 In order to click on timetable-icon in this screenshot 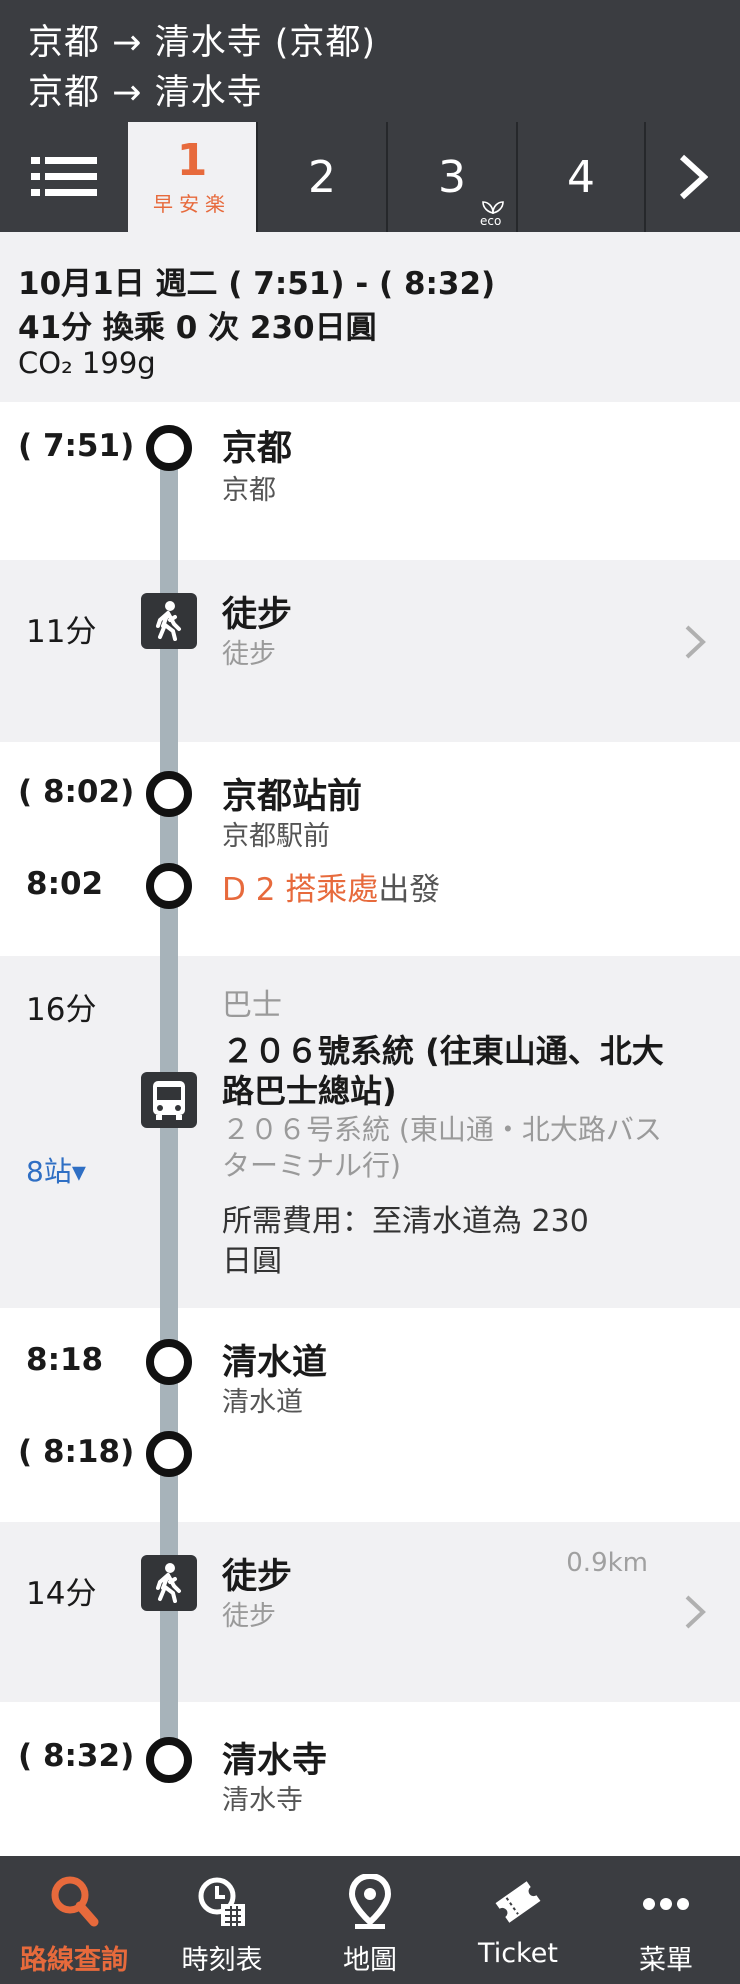, I will do `click(221, 1901)`.